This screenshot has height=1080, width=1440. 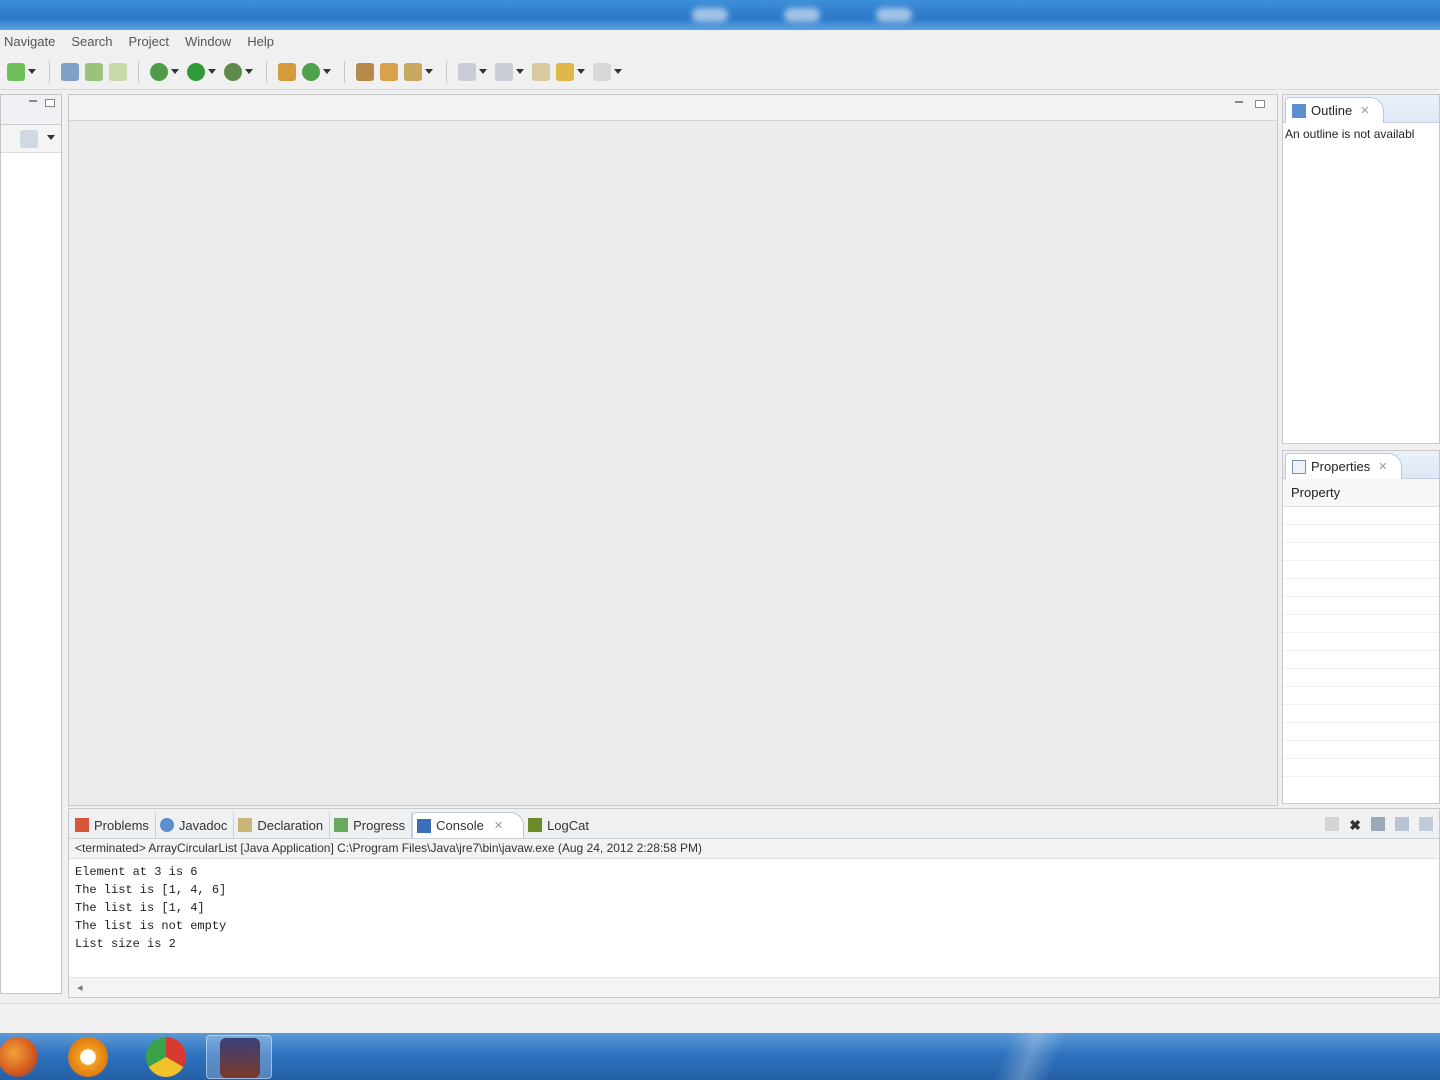 What do you see at coordinates (565, 71) in the screenshot?
I see `back-icon` at bounding box center [565, 71].